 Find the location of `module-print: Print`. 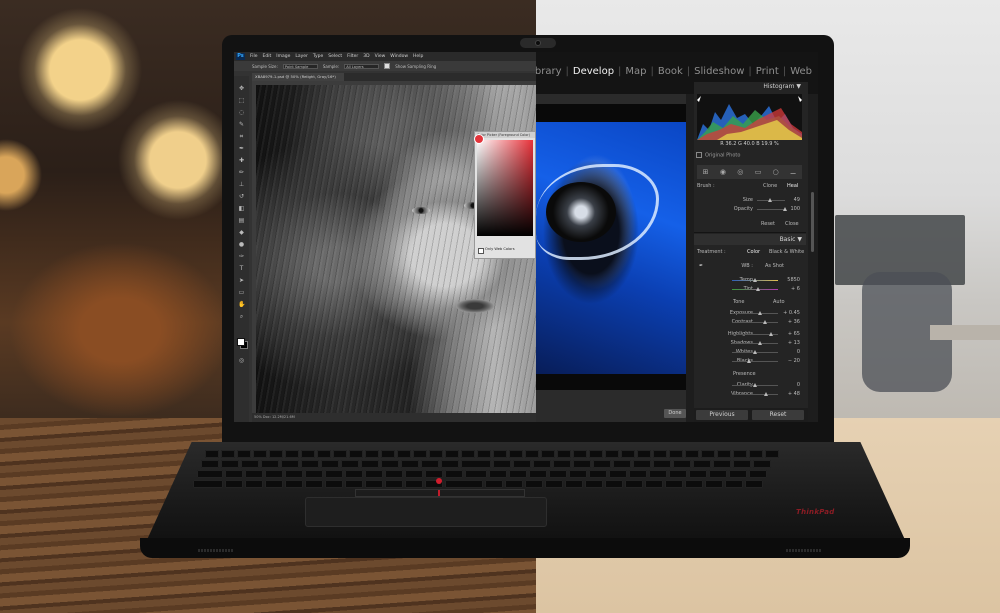

module-print: Print is located at coordinates (767, 71).